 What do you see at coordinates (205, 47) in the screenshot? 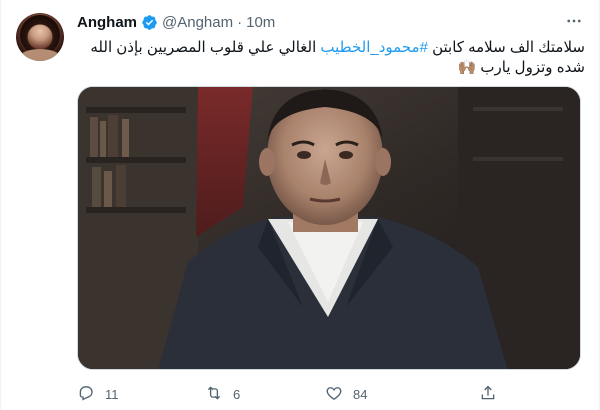
I see `tweet-text-post: الغالي علي قلوب المصريين بإذن الله` at bounding box center [205, 47].